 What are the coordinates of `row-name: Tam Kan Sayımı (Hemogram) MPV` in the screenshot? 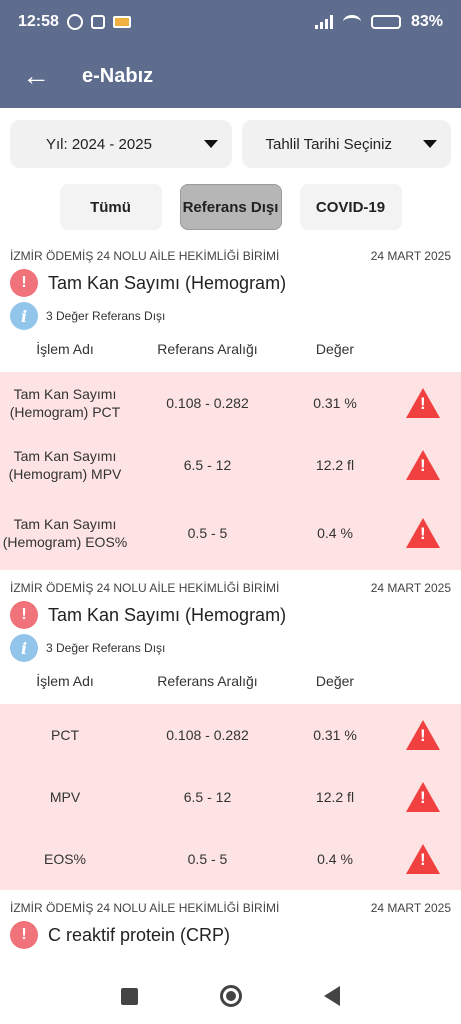 It's located at (65, 465).